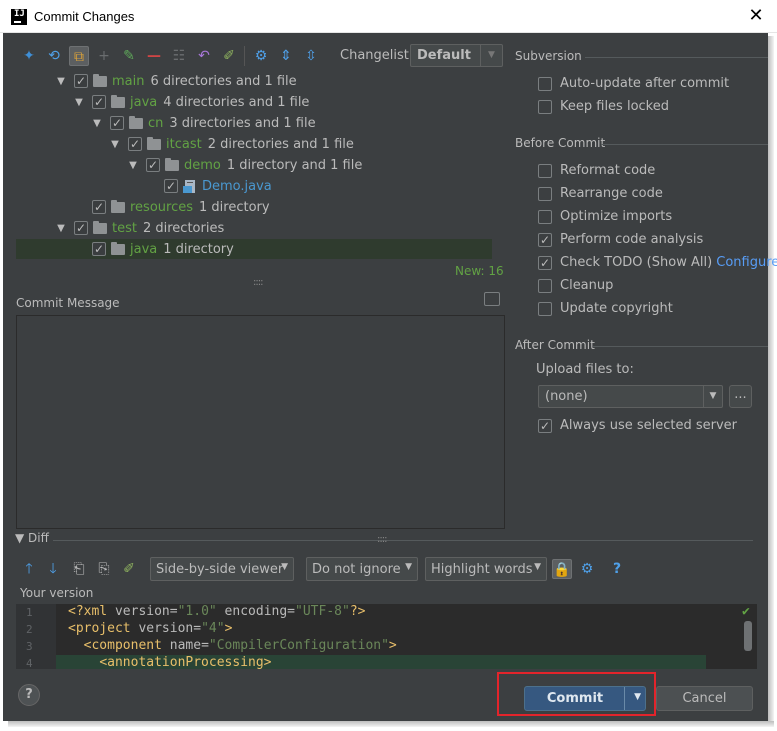 Image resolution: width=777 pixels, height=731 pixels. What do you see at coordinates (182, 249) in the screenshot?
I see `tree-node-label: java 1 directory` at bounding box center [182, 249].